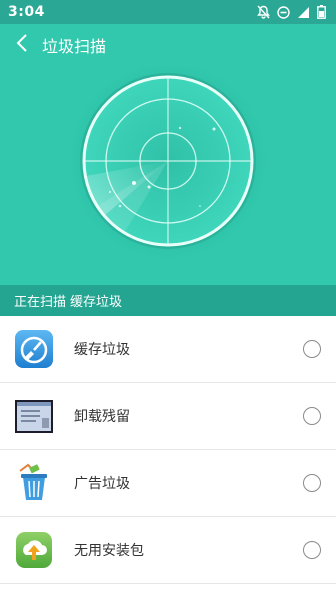  Describe the element at coordinates (168, 349) in the screenshot. I see `list-item-cache-junk: 缓存垃圾` at that location.